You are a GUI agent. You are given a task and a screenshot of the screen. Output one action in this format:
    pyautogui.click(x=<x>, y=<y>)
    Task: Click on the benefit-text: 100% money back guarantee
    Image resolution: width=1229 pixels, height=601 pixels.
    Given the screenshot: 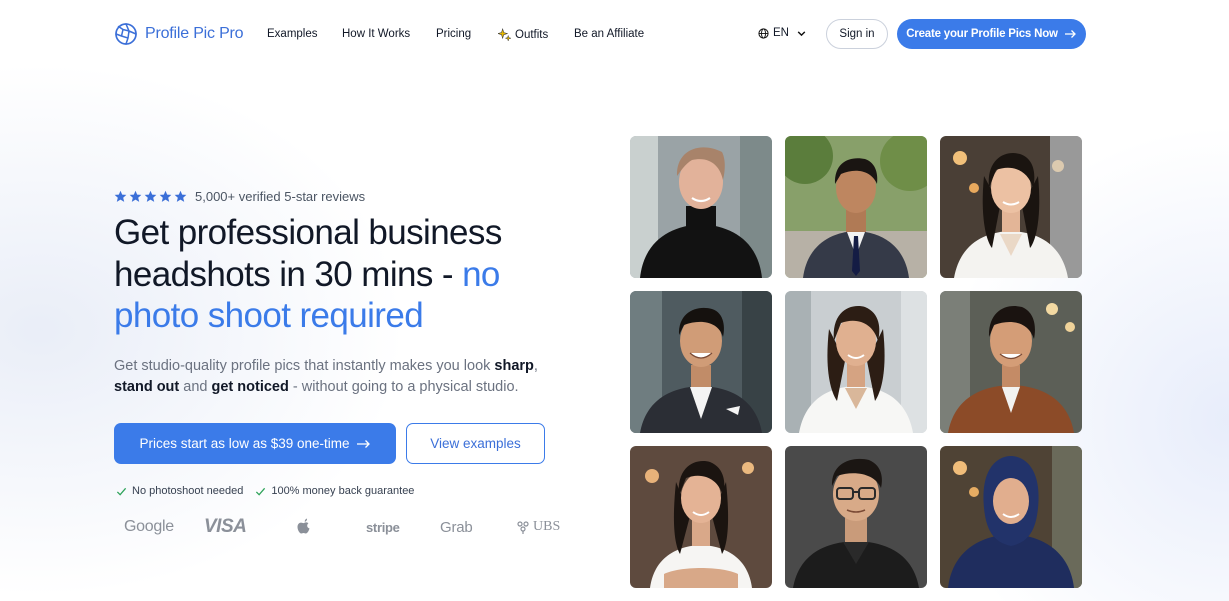 What is the action you would take?
    pyautogui.click(x=343, y=491)
    